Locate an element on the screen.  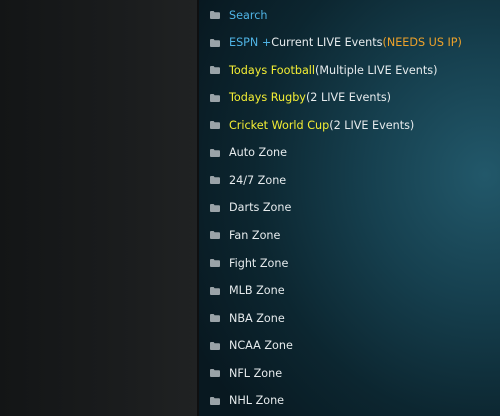
menu-item-label-segment: (Multiple LIVE Events) is located at coordinates (376, 70).